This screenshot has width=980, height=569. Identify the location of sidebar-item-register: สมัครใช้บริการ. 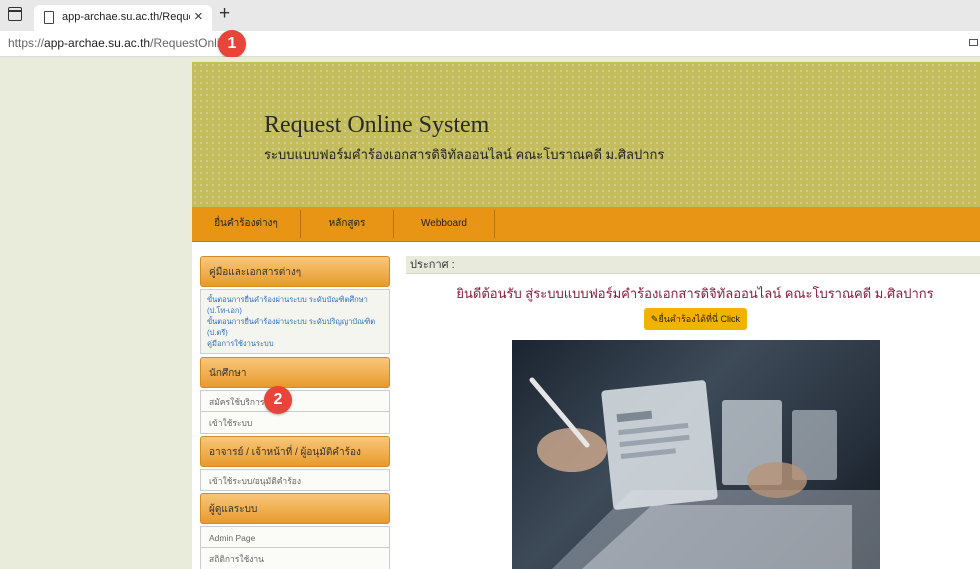
(295, 401).